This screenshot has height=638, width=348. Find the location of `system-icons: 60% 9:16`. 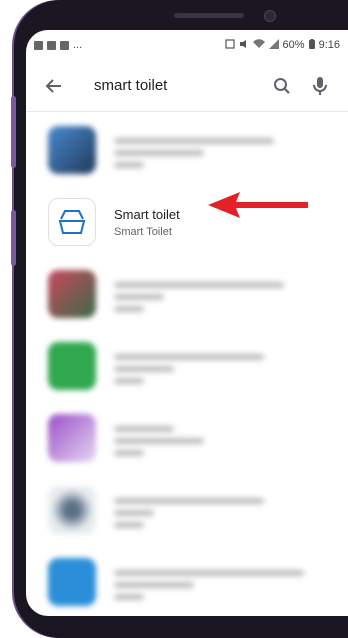

system-icons: 60% 9:16 is located at coordinates (282, 45).